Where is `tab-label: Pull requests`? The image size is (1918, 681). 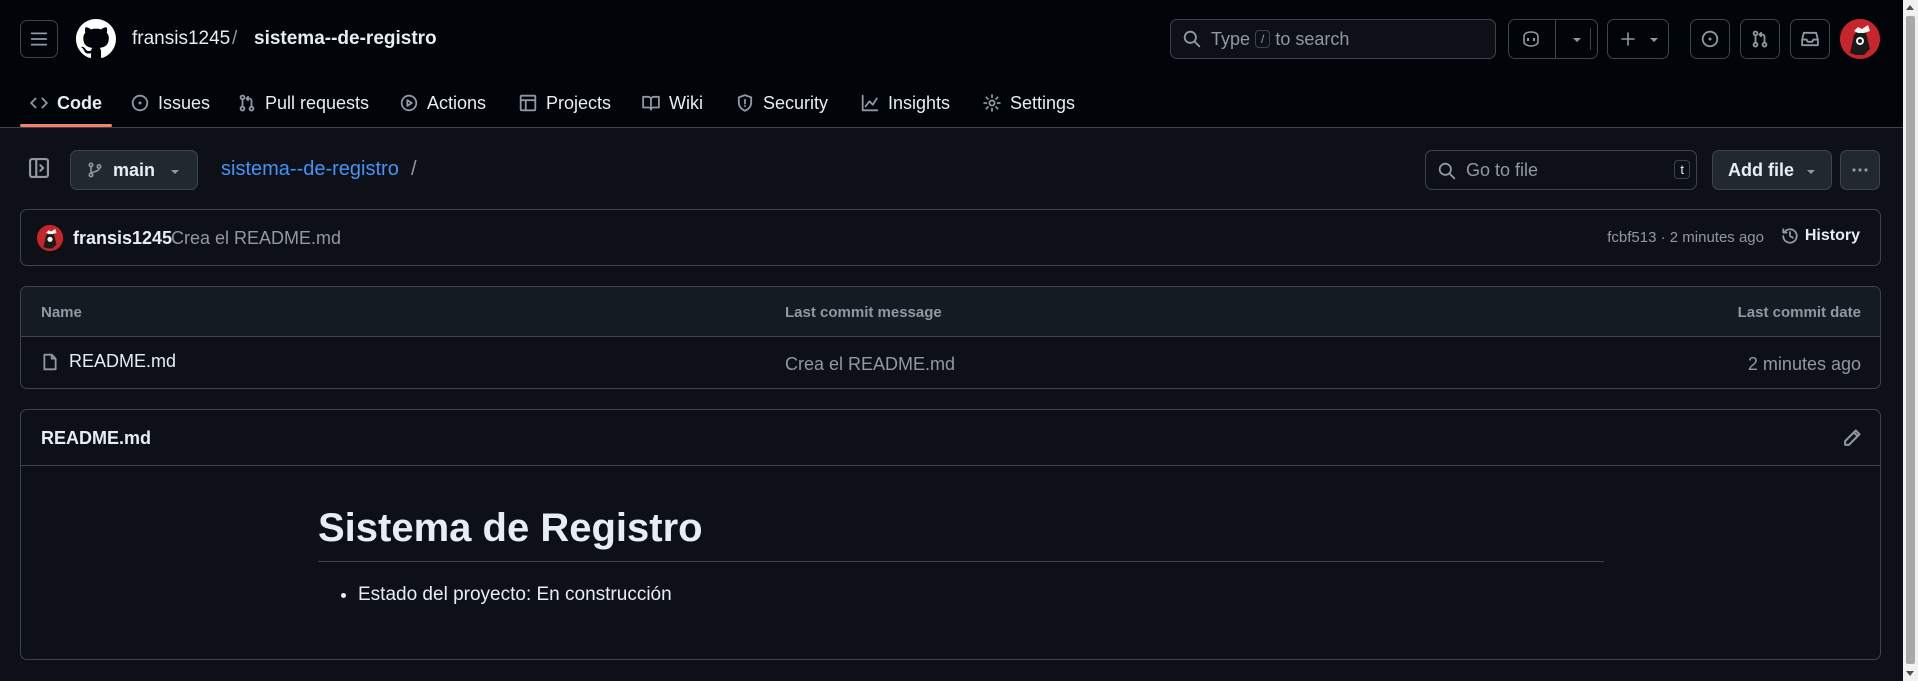
tab-label: Pull requests is located at coordinates (317, 102).